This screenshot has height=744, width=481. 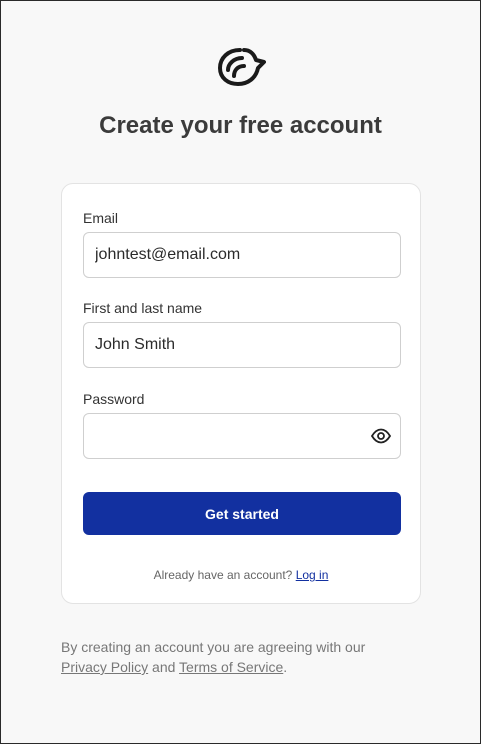 I want to click on terms-and: and, so click(x=164, y=667).